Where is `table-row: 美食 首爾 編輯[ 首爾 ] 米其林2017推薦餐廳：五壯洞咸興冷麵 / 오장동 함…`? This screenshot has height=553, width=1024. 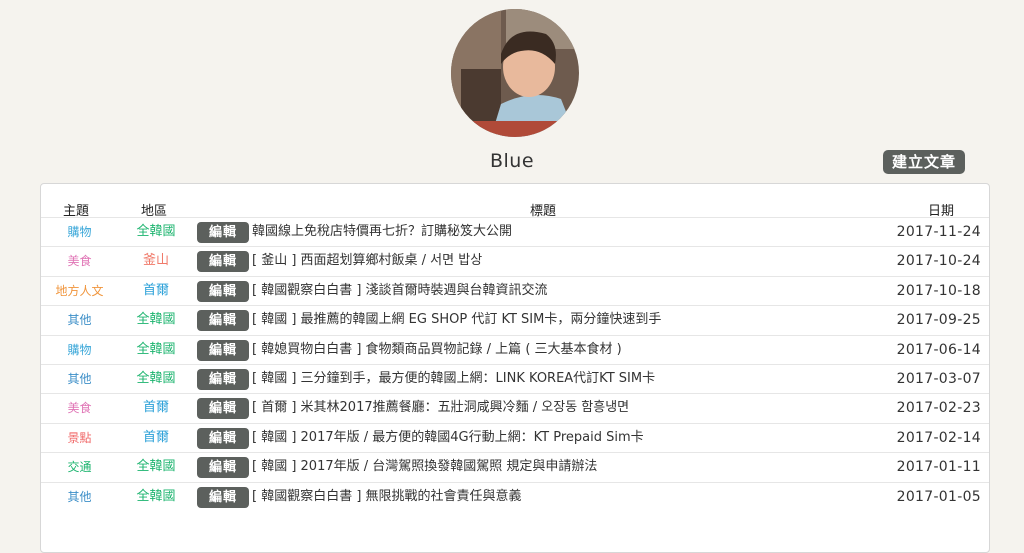
table-row: 美食 首爾 編輯[ 首爾 ] 米其林2017推薦餐廳：五壯洞咸興冷麵 / 오장동 함… is located at coordinates (515, 407).